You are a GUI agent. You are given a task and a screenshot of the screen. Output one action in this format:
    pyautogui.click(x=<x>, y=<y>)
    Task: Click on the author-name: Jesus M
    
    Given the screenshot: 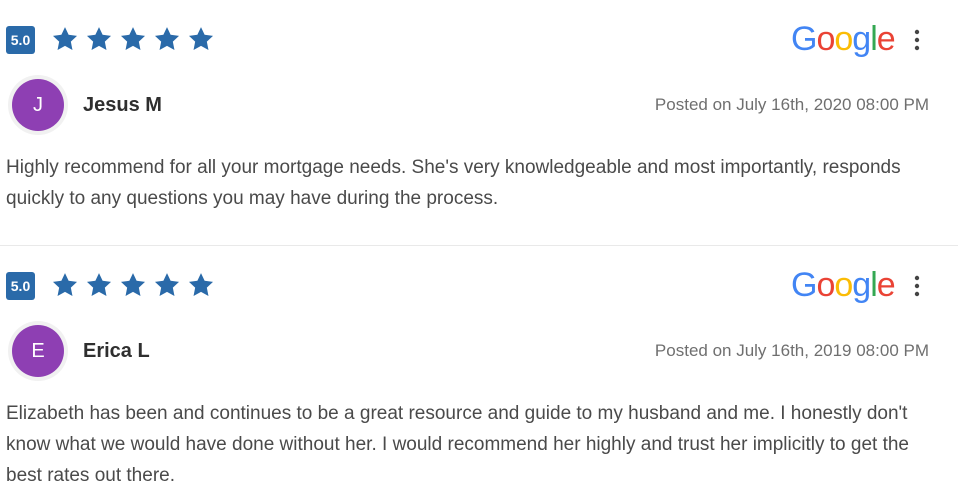 What is the action you would take?
    pyautogui.click(x=122, y=105)
    